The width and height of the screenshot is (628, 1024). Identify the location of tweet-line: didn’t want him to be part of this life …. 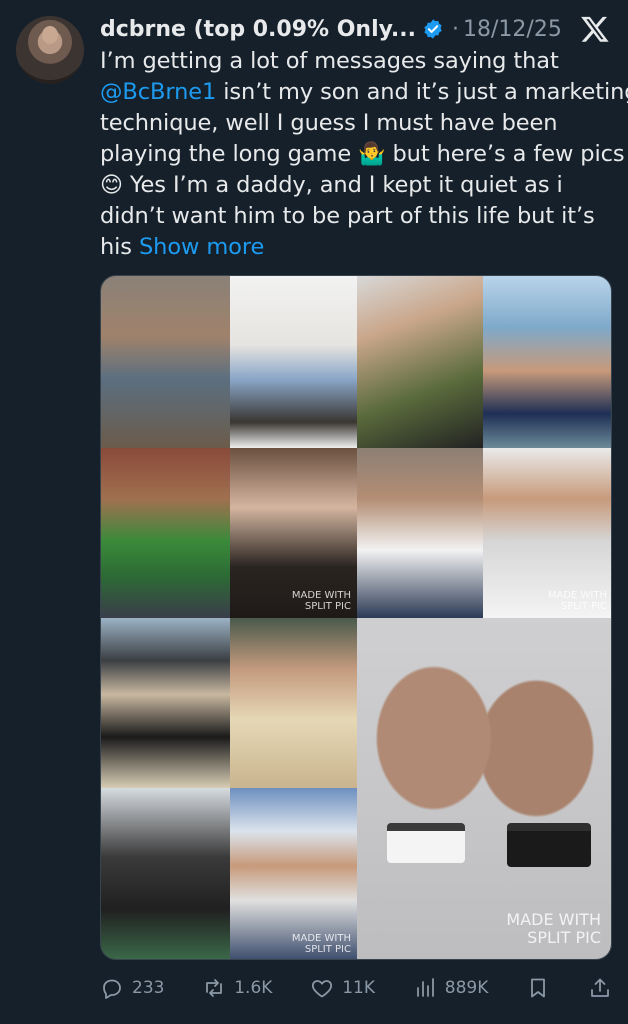
(347, 216).